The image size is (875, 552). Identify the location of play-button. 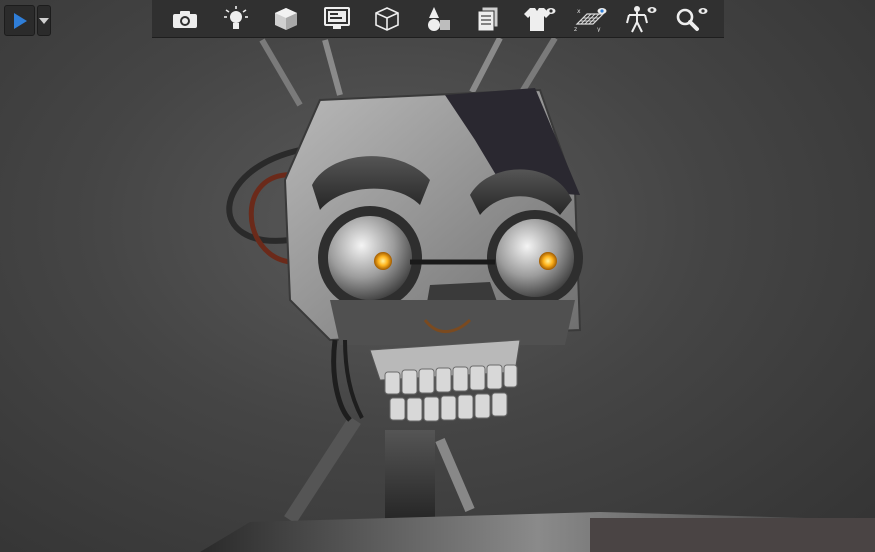
(19, 20).